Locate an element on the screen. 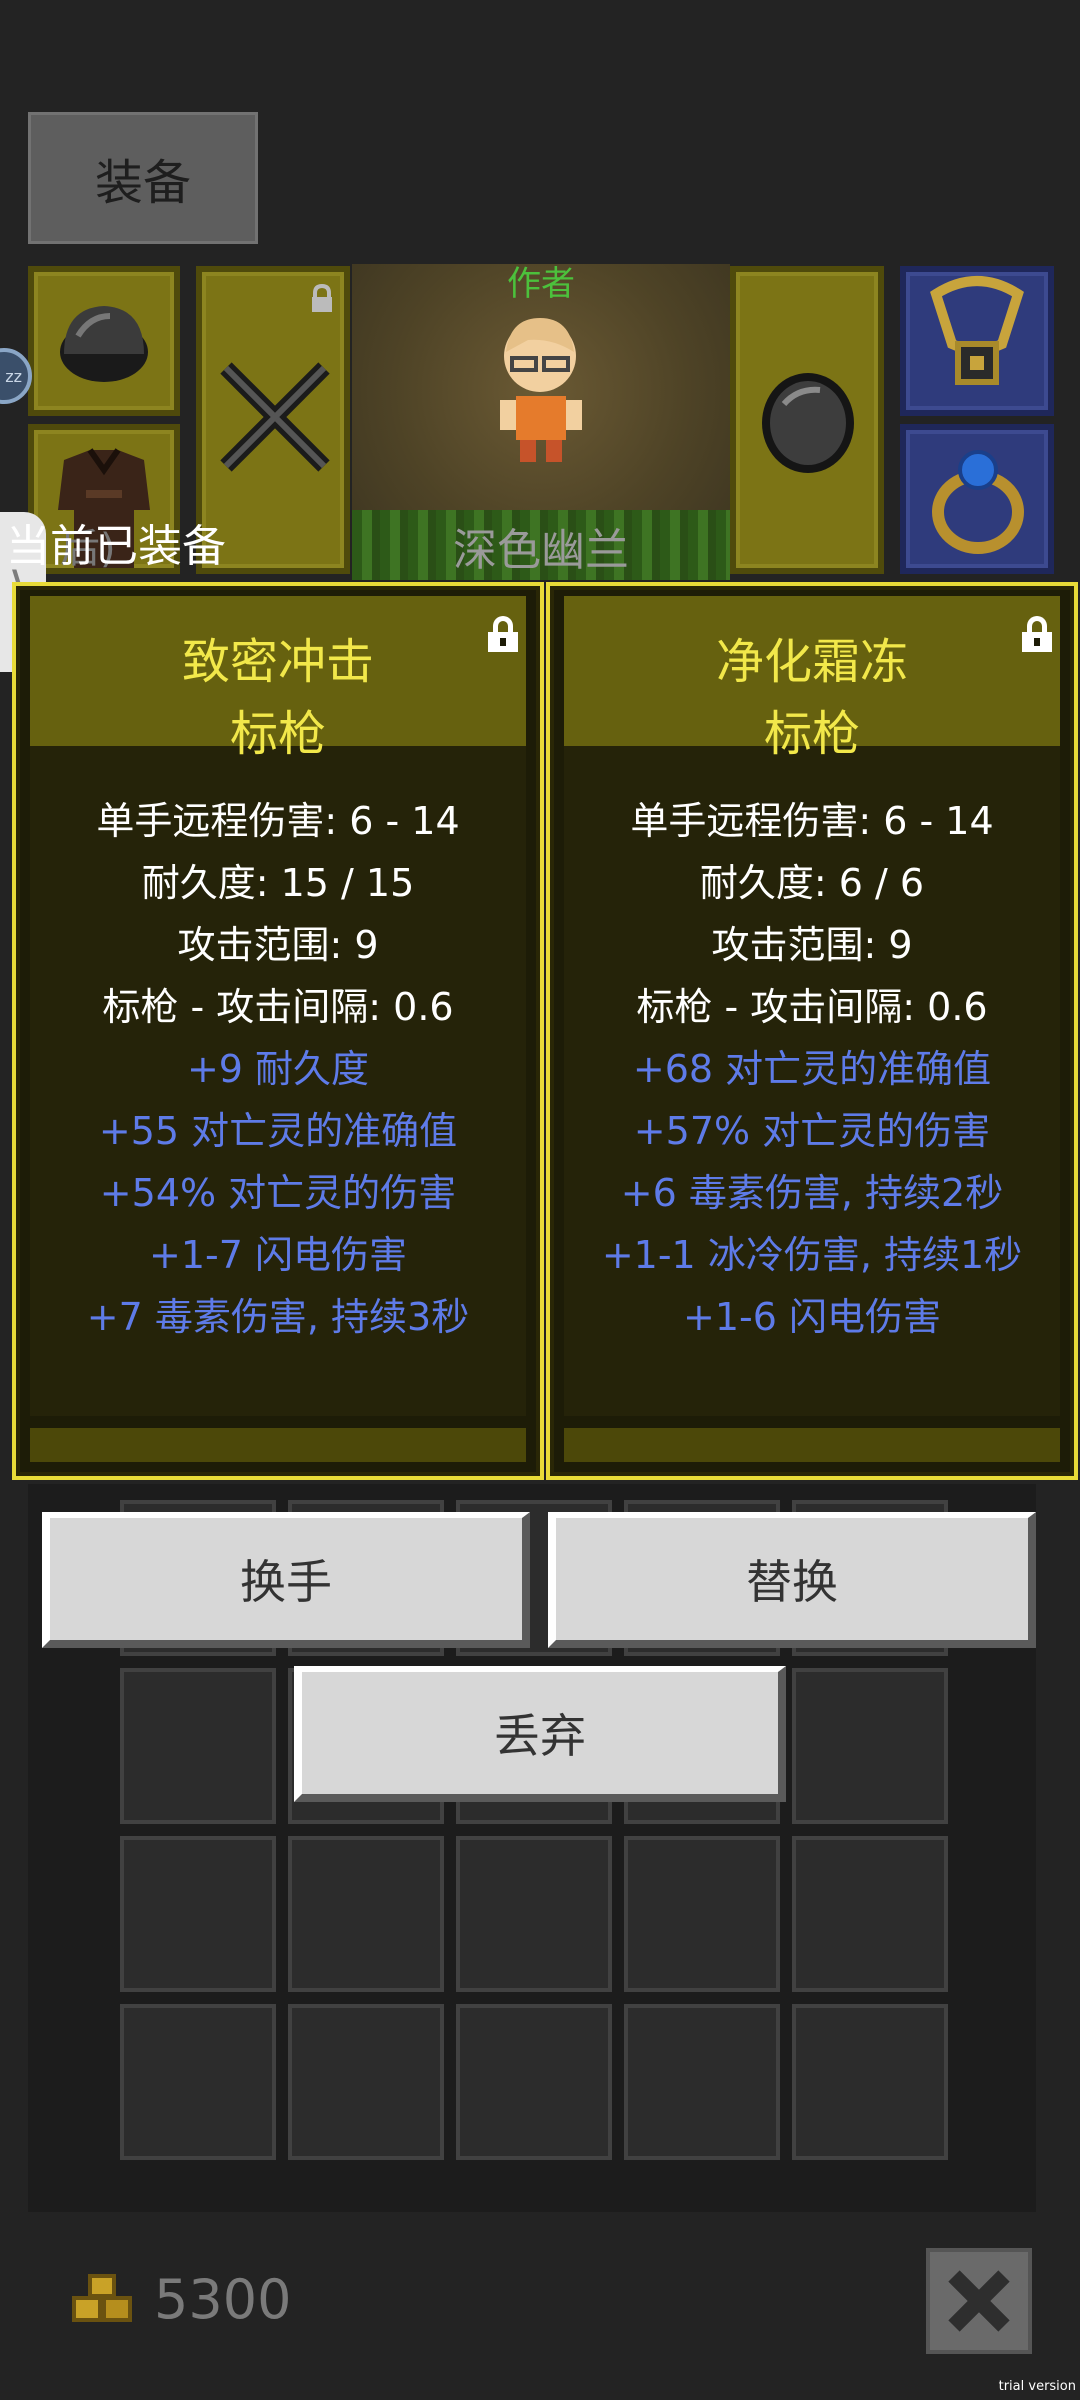 Image resolution: width=1080 pixels, height=2400 pixels. equipment-tab: 装备 is located at coordinates (143, 178).